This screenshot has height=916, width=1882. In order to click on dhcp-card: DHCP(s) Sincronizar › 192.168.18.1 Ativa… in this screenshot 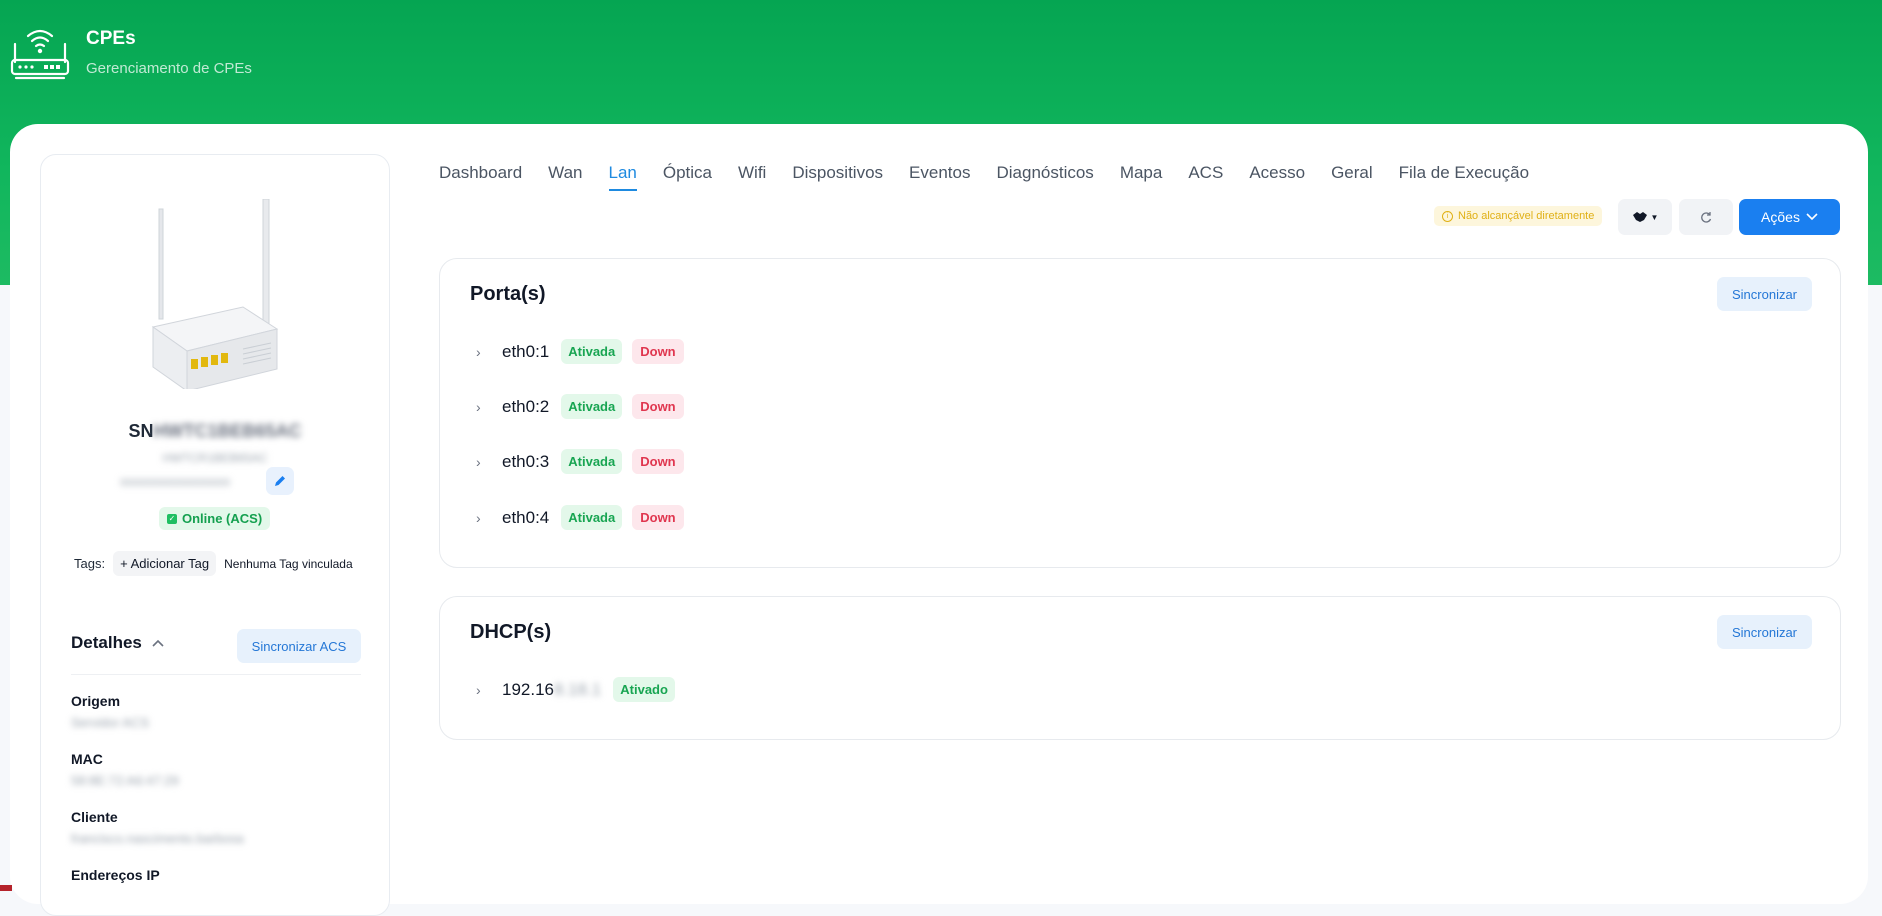, I will do `click(1140, 668)`.